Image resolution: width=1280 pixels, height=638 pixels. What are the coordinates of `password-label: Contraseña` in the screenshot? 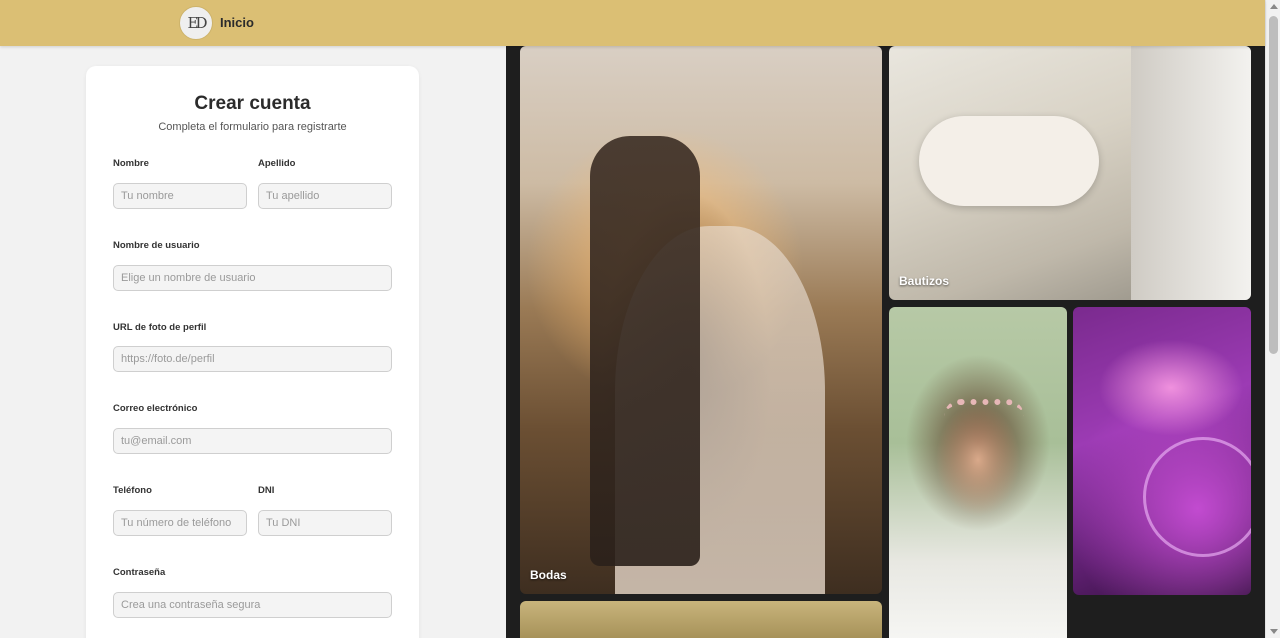 It's located at (139, 572).